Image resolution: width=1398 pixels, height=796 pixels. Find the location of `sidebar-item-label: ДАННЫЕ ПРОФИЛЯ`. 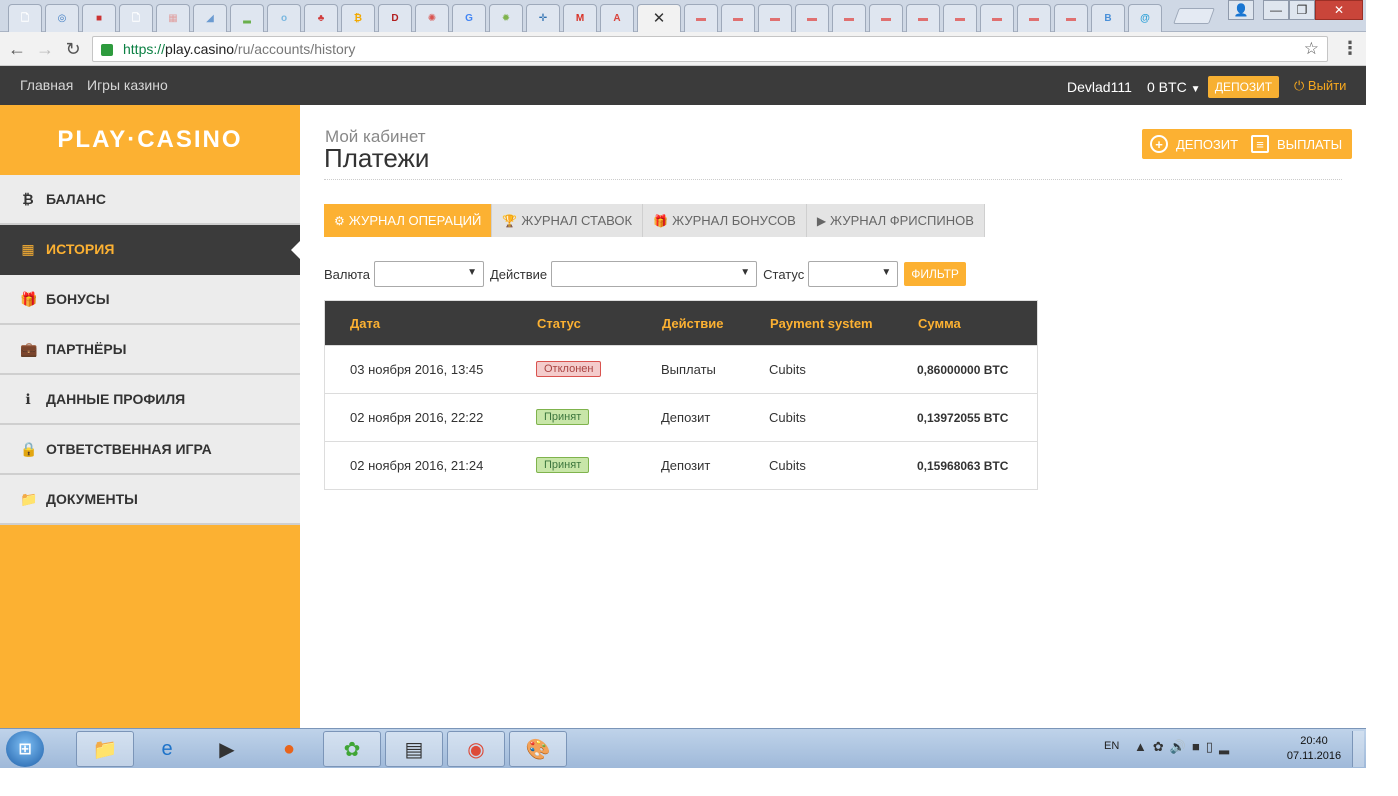

sidebar-item-label: ДАННЫЕ ПРОФИЛЯ is located at coordinates (116, 399).